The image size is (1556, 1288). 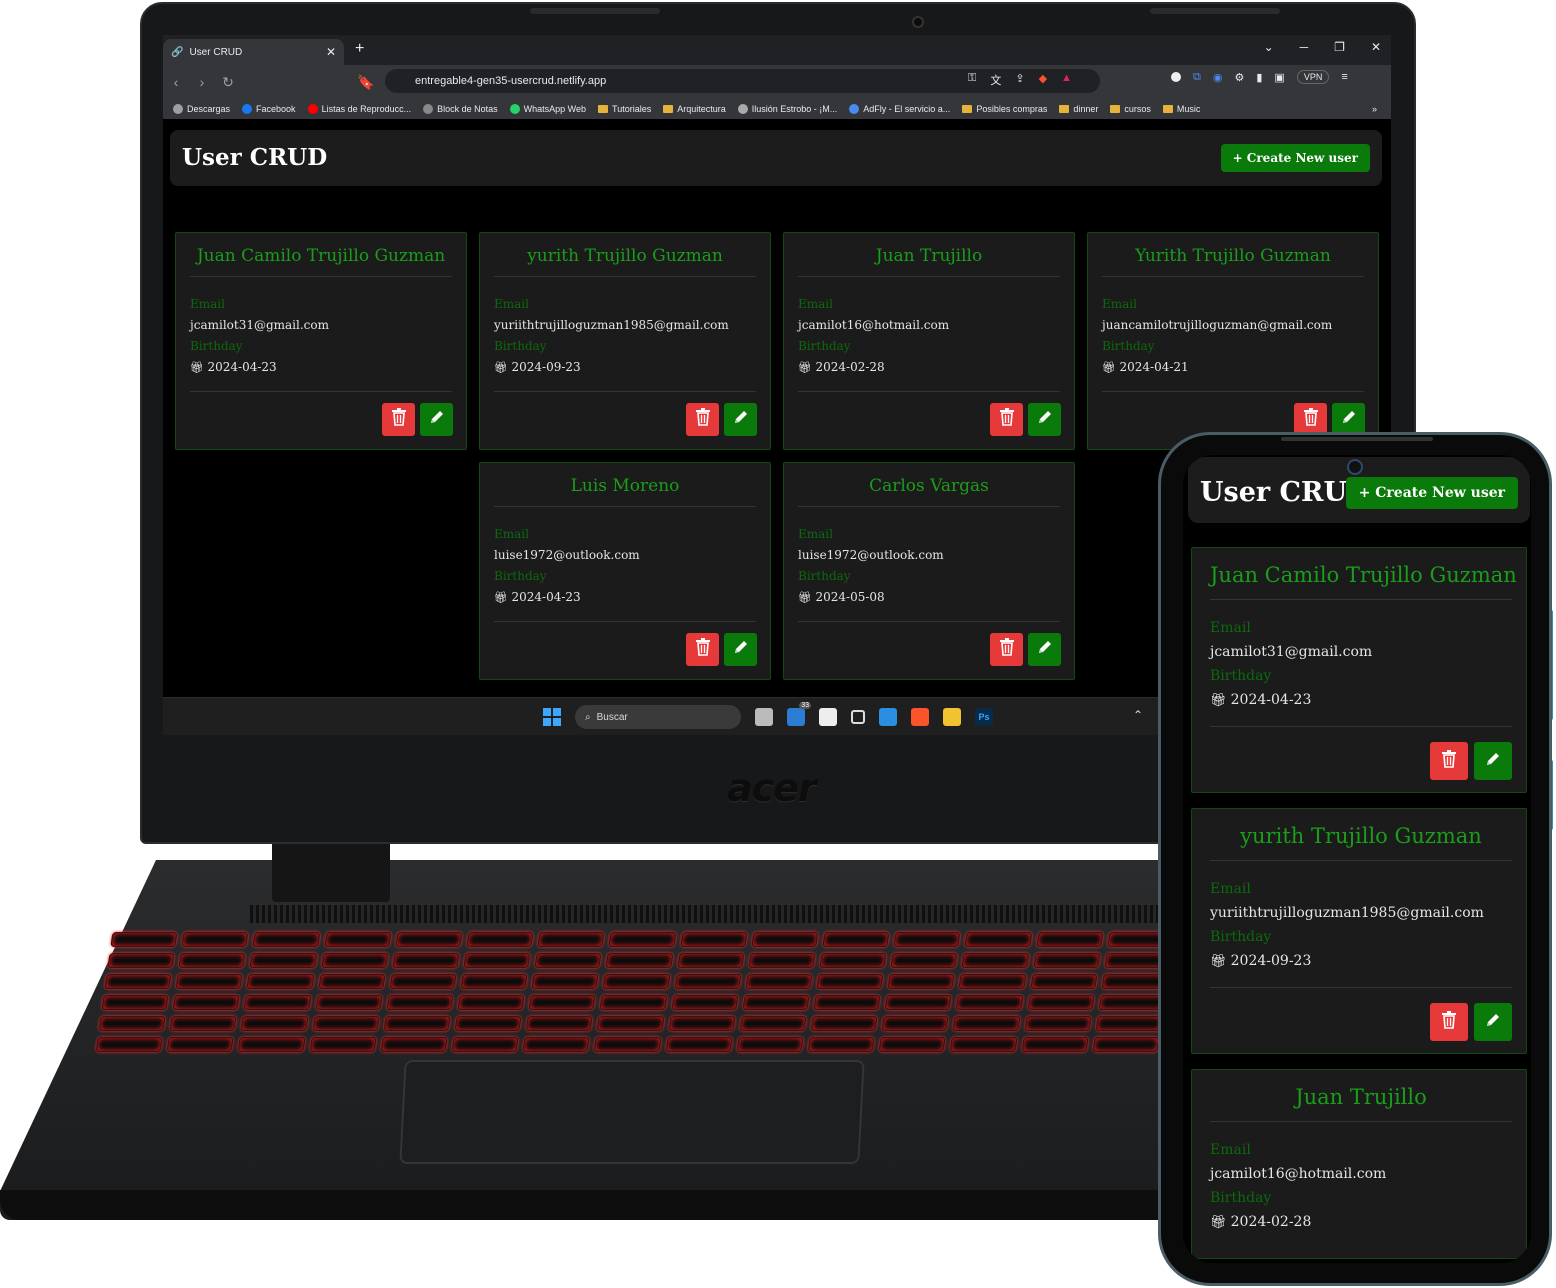 I want to click on notes-icon, so click(x=828, y=717).